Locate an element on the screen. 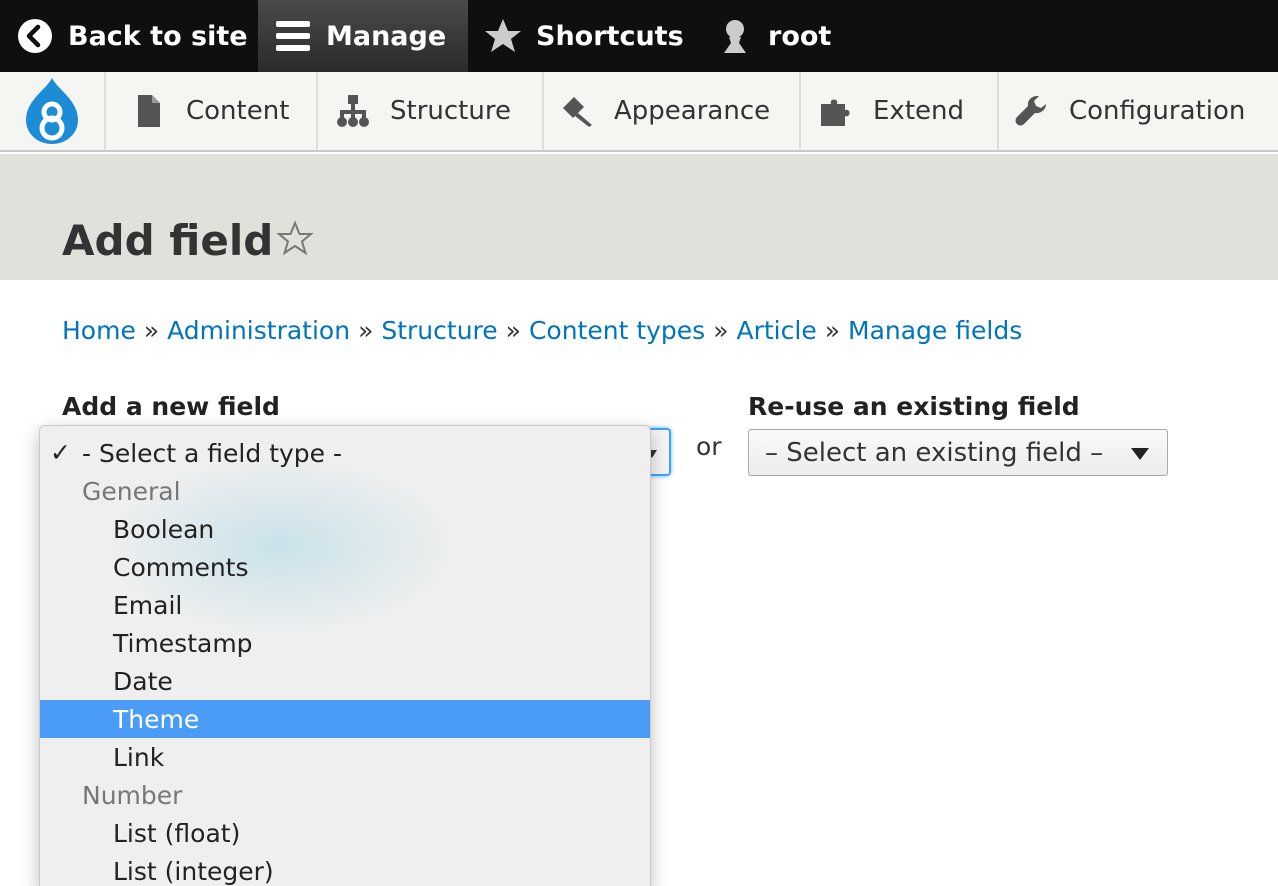 The width and height of the screenshot is (1278, 886). tray-item-label: Configuration is located at coordinates (1157, 111).